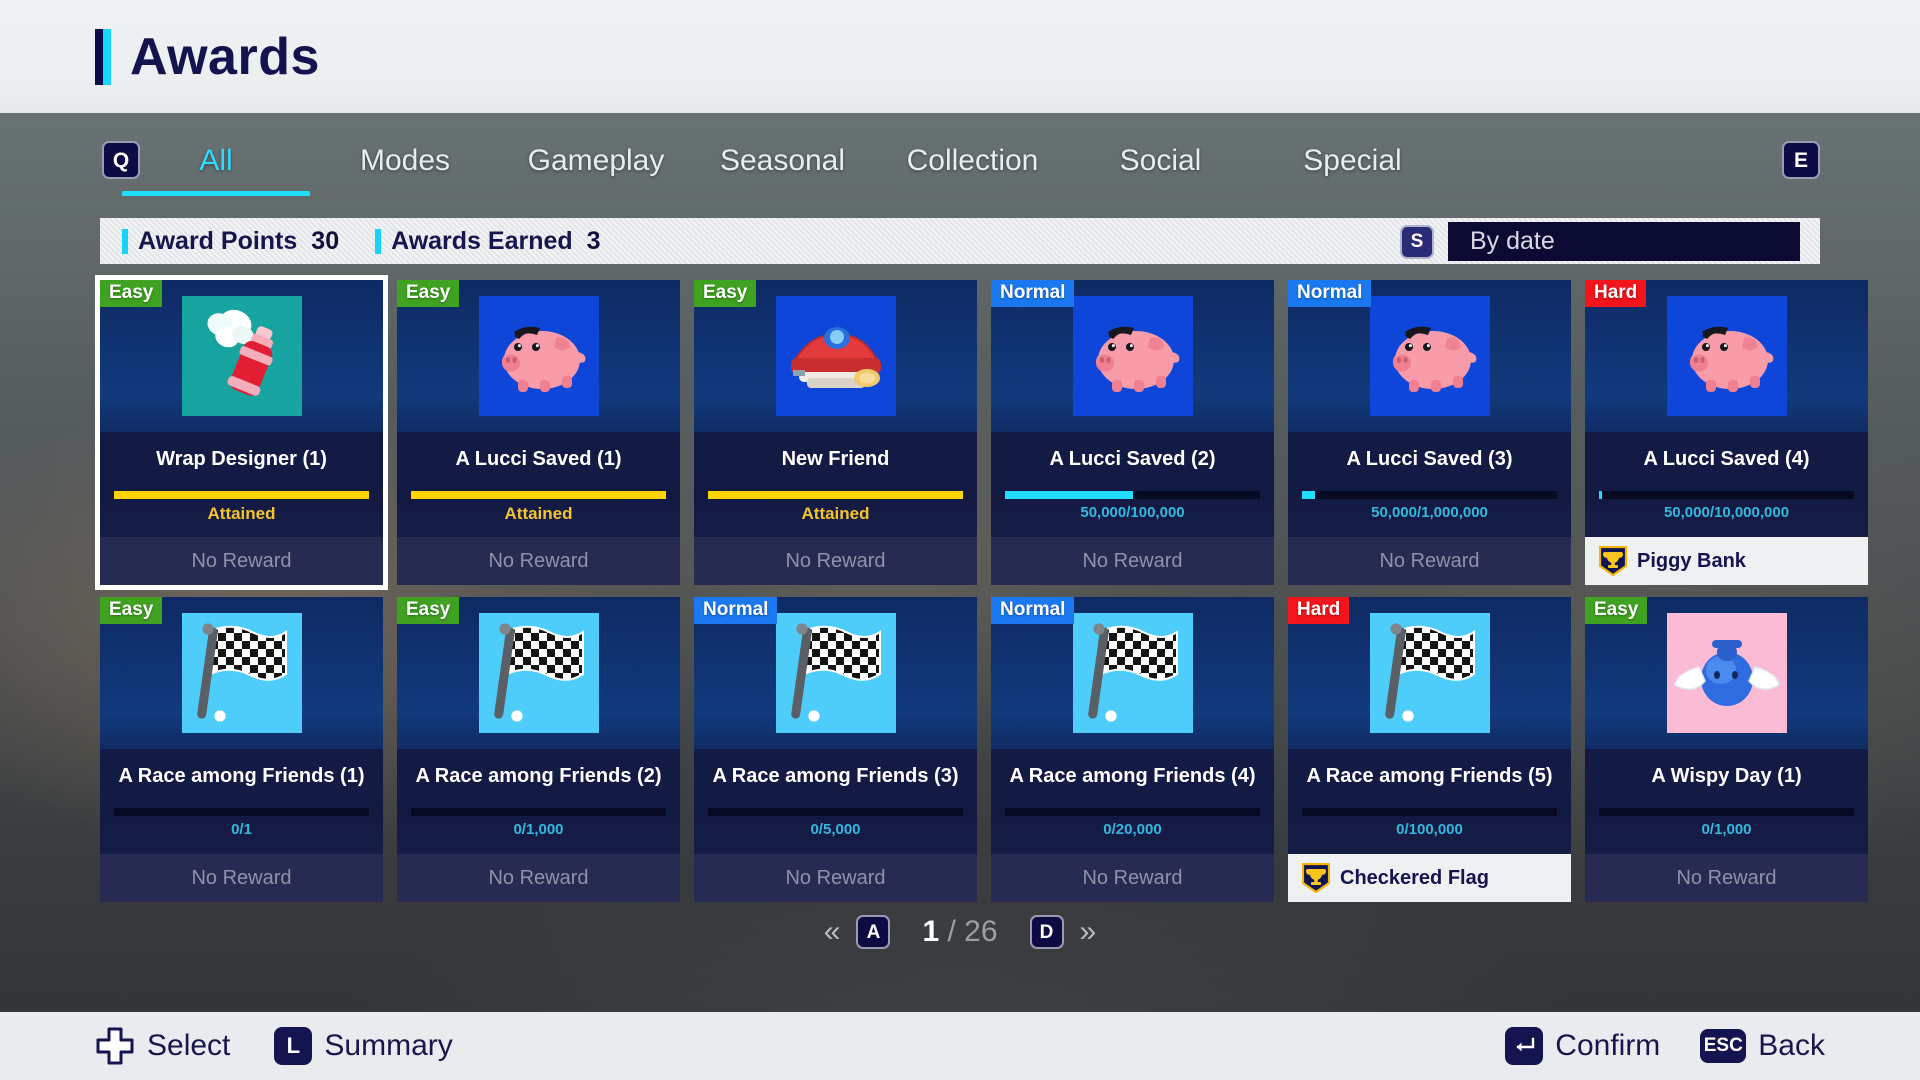 The height and width of the screenshot is (1080, 1920). Describe the element at coordinates (241, 459) in the screenshot. I see `award-title: Wrap Designer (1)` at that location.